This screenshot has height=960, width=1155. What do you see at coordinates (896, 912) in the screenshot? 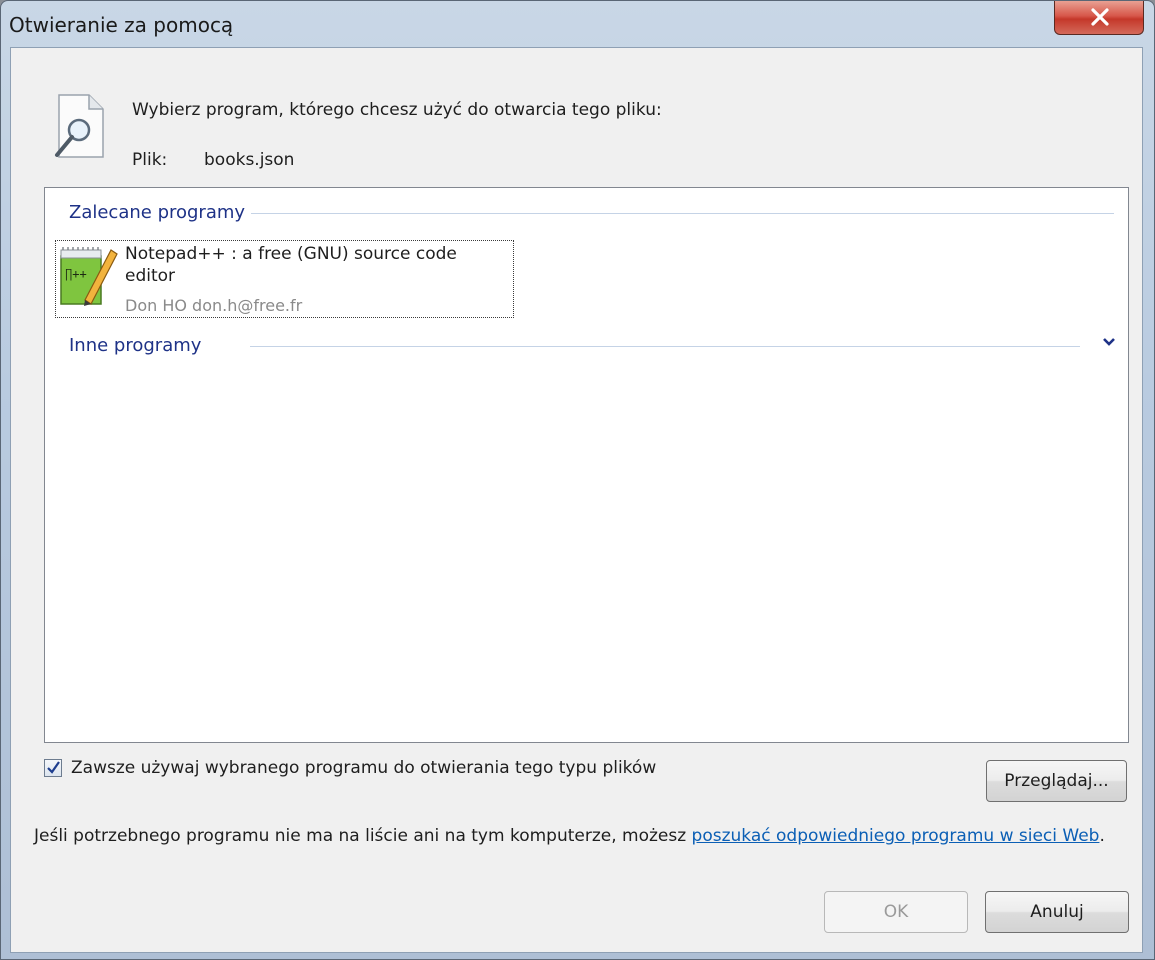
I see `ok-button: OK` at bounding box center [896, 912].